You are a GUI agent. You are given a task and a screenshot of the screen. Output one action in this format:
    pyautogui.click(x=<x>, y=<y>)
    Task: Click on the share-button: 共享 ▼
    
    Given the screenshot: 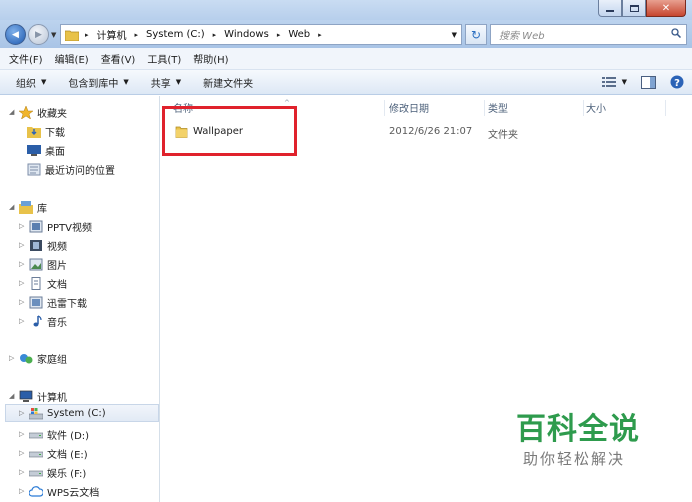 What is the action you would take?
    pyautogui.click(x=166, y=82)
    